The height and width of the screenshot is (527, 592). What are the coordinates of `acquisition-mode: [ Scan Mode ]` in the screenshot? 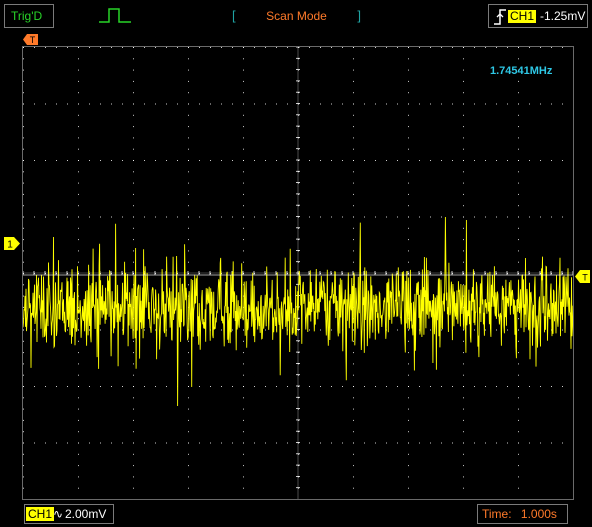 It's located at (296, 16).